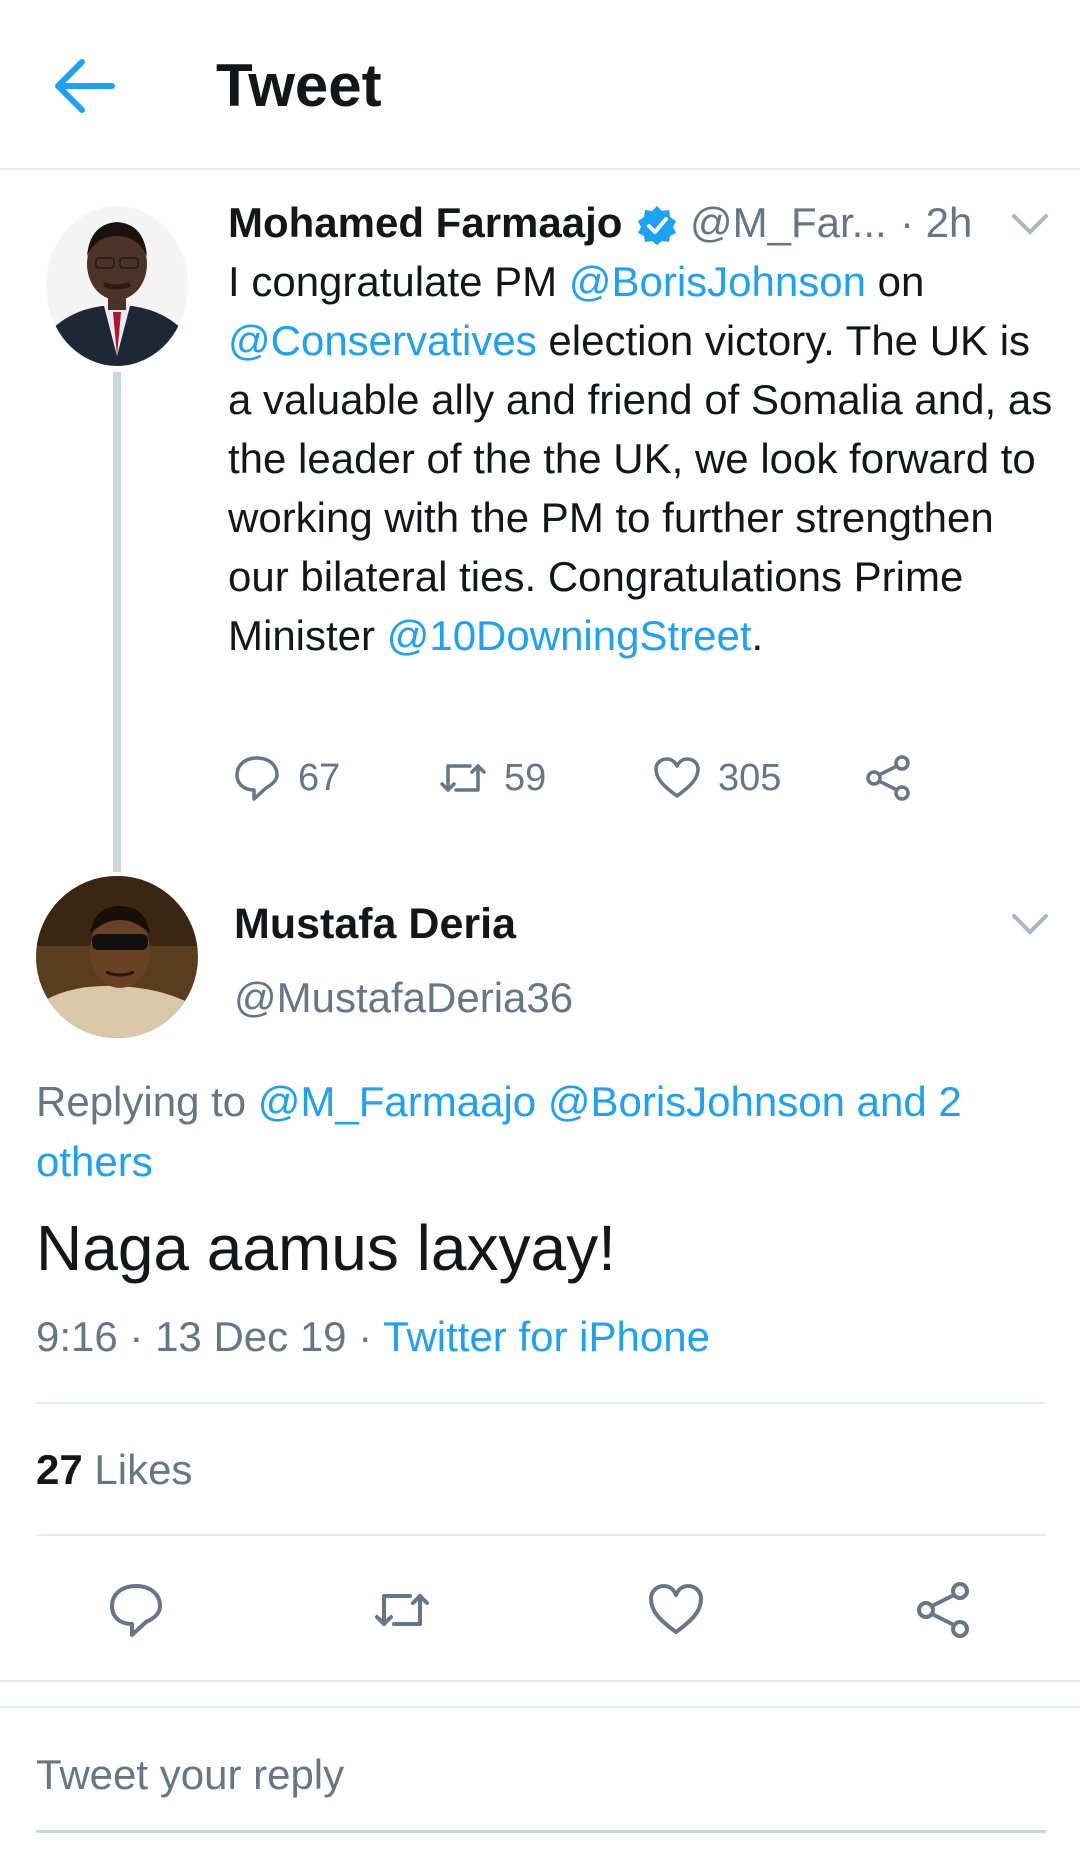 Image resolution: width=1080 pixels, height=1850 pixels. What do you see at coordinates (569, 635) in the screenshot?
I see `mention-link: @10DowningStreet` at bounding box center [569, 635].